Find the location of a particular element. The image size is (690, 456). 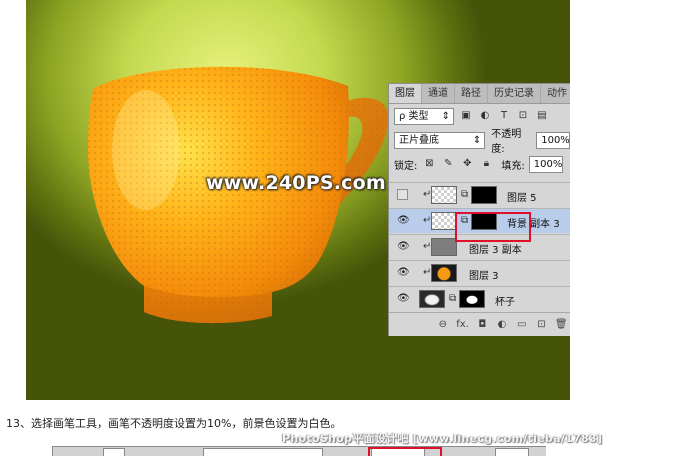

lock-transparent-pixels-icon: ⊠ is located at coordinates (429, 164).